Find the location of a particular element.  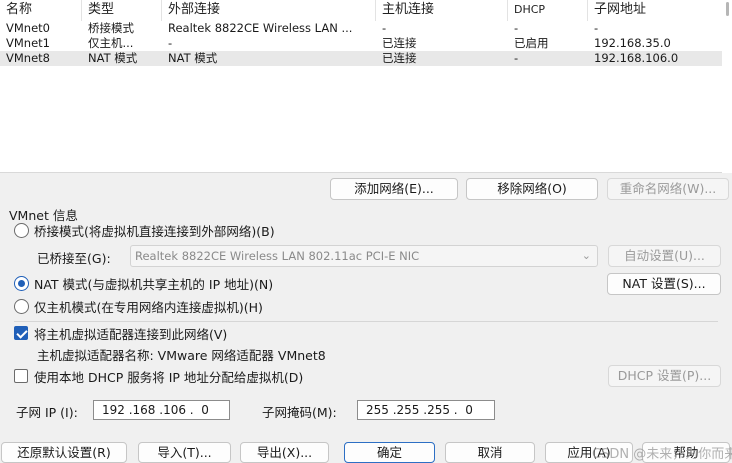

row-host: - is located at coordinates (384, 28).